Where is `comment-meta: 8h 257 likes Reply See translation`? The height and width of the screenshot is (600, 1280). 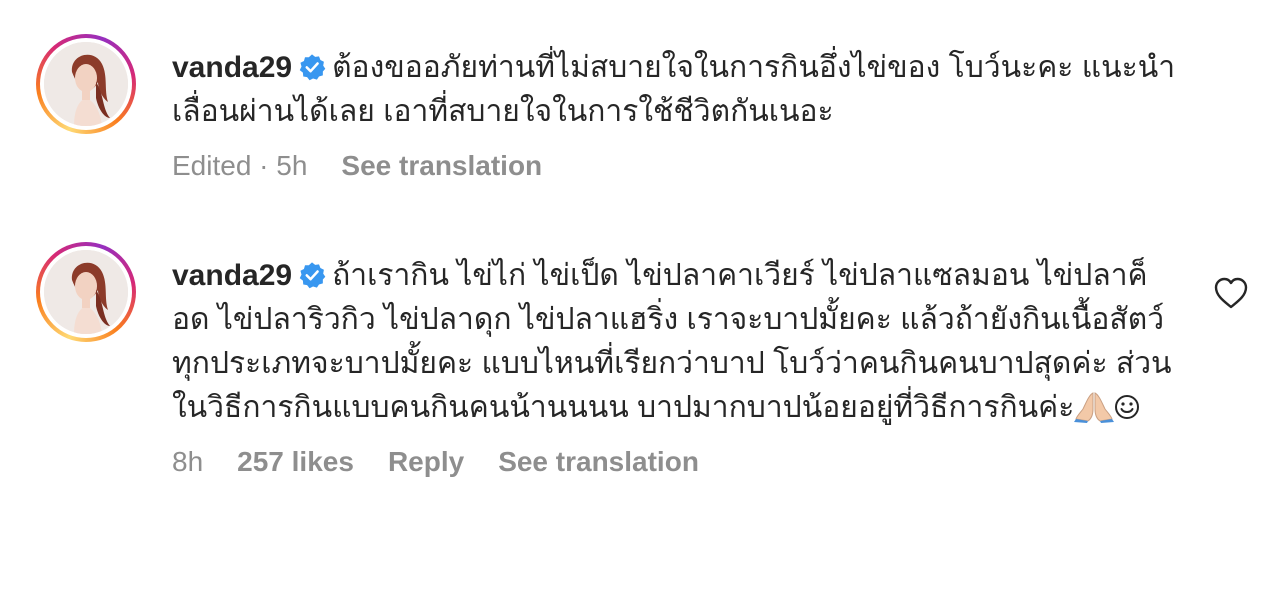 comment-meta: 8h 257 likes Reply See translation is located at coordinates (672, 462).